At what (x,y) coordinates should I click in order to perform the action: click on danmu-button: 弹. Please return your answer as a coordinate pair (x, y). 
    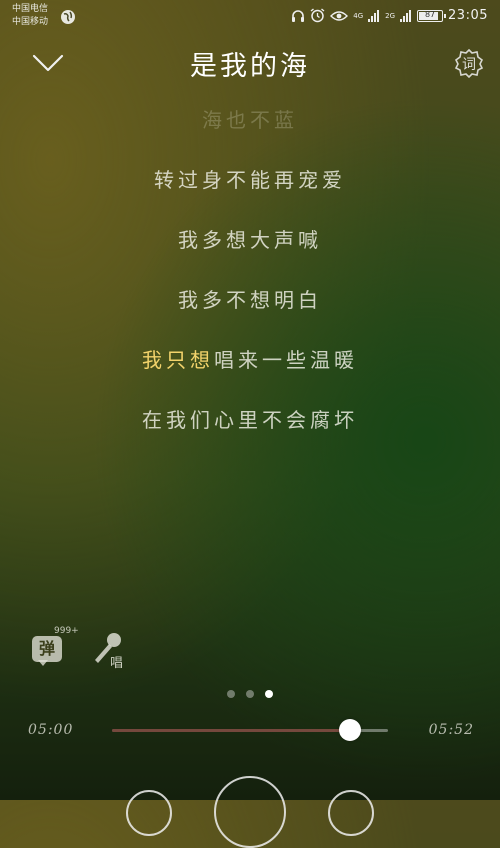
    Looking at the image, I should click on (49, 649).